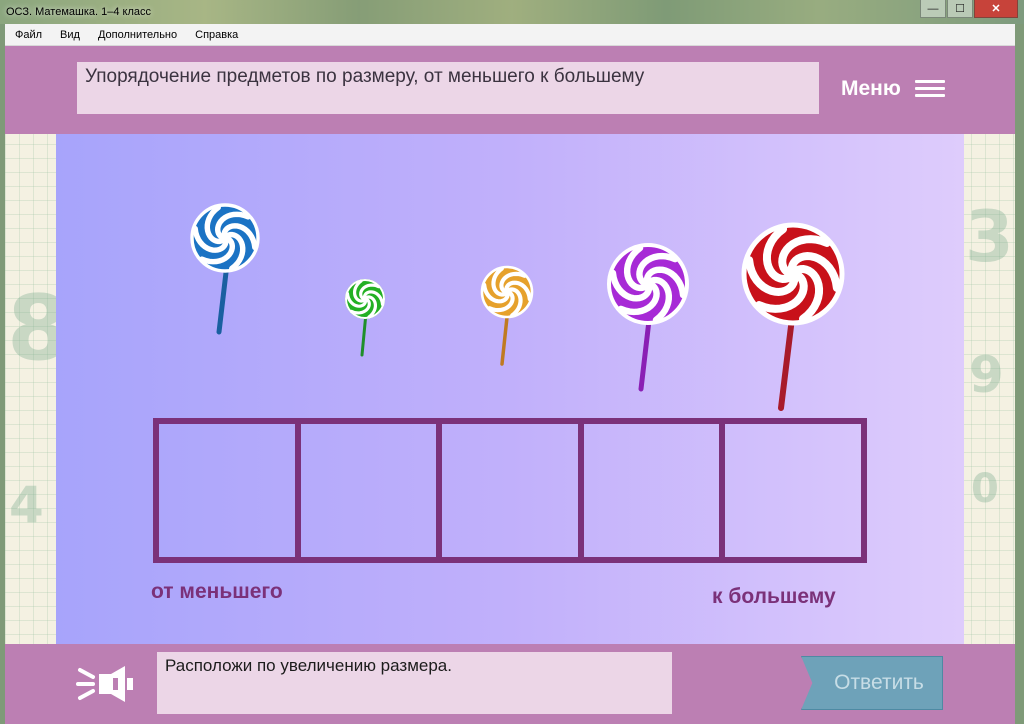 Image resolution: width=1024 pixels, height=724 pixels. I want to click on menu-extra: Дополнительно, so click(136, 35).